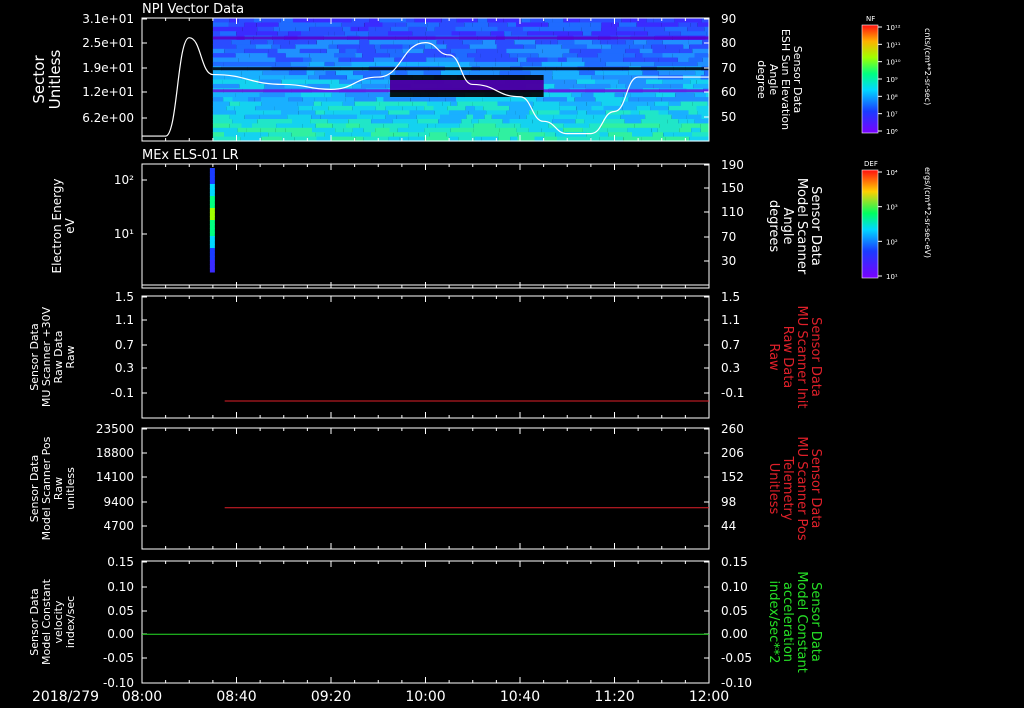 The width and height of the screenshot is (1024, 708). I want to click on left-tick-label: 10¹, so click(124, 234).